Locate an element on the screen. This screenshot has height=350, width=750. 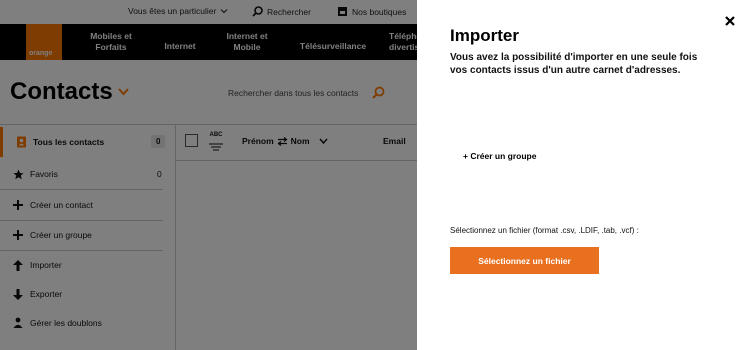
close-icon is located at coordinates (730, 21).